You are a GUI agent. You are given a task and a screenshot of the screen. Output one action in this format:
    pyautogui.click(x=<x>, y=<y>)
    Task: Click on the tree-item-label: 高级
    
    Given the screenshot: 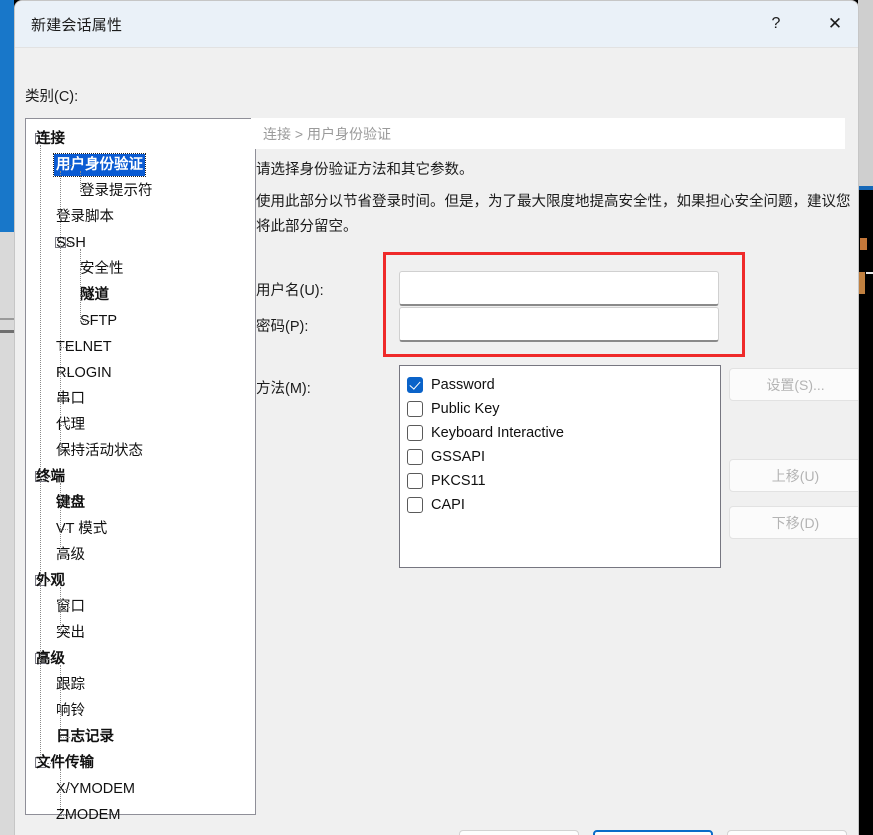 What is the action you would take?
    pyautogui.click(x=70, y=555)
    